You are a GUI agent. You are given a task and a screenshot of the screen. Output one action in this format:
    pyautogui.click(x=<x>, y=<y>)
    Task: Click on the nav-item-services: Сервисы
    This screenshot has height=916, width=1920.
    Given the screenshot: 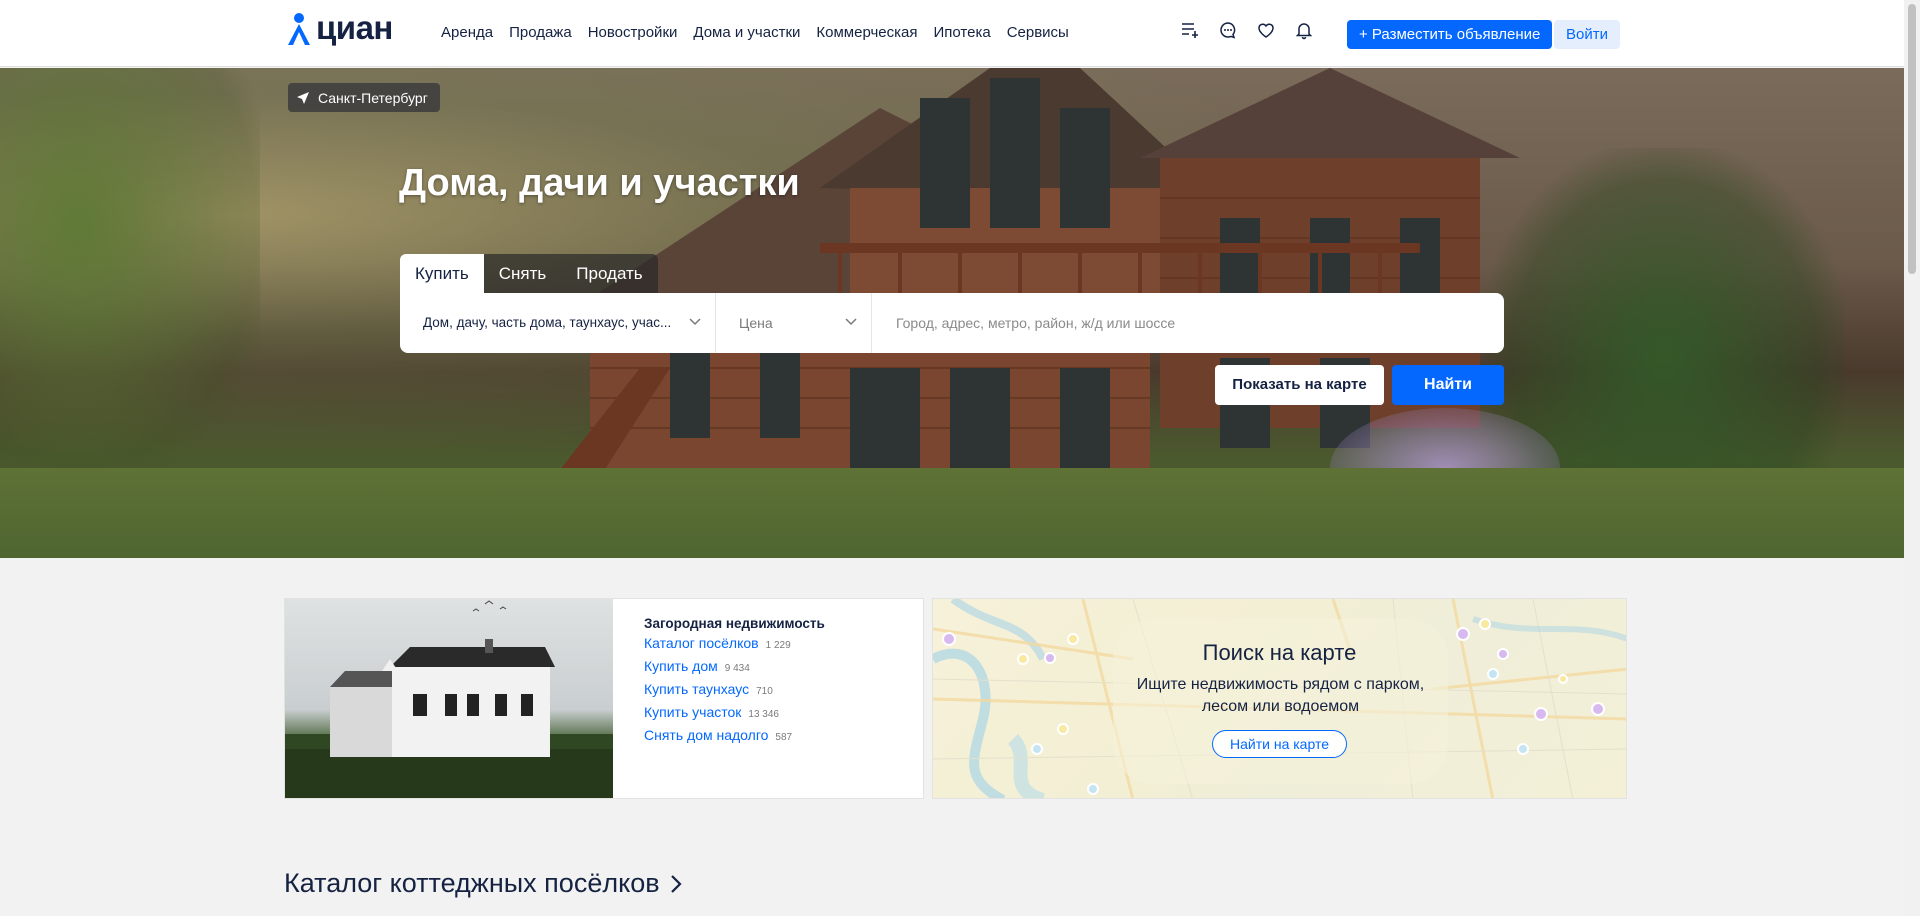 What is the action you would take?
    pyautogui.click(x=1038, y=32)
    